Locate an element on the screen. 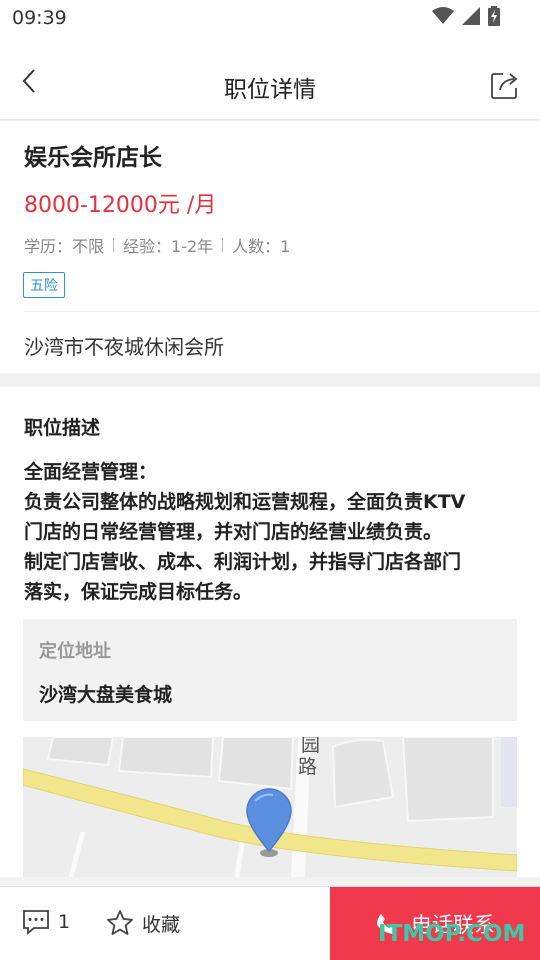 This screenshot has height=960, width=540. section-title: 职位描述 is located at coordinates (62, 428).